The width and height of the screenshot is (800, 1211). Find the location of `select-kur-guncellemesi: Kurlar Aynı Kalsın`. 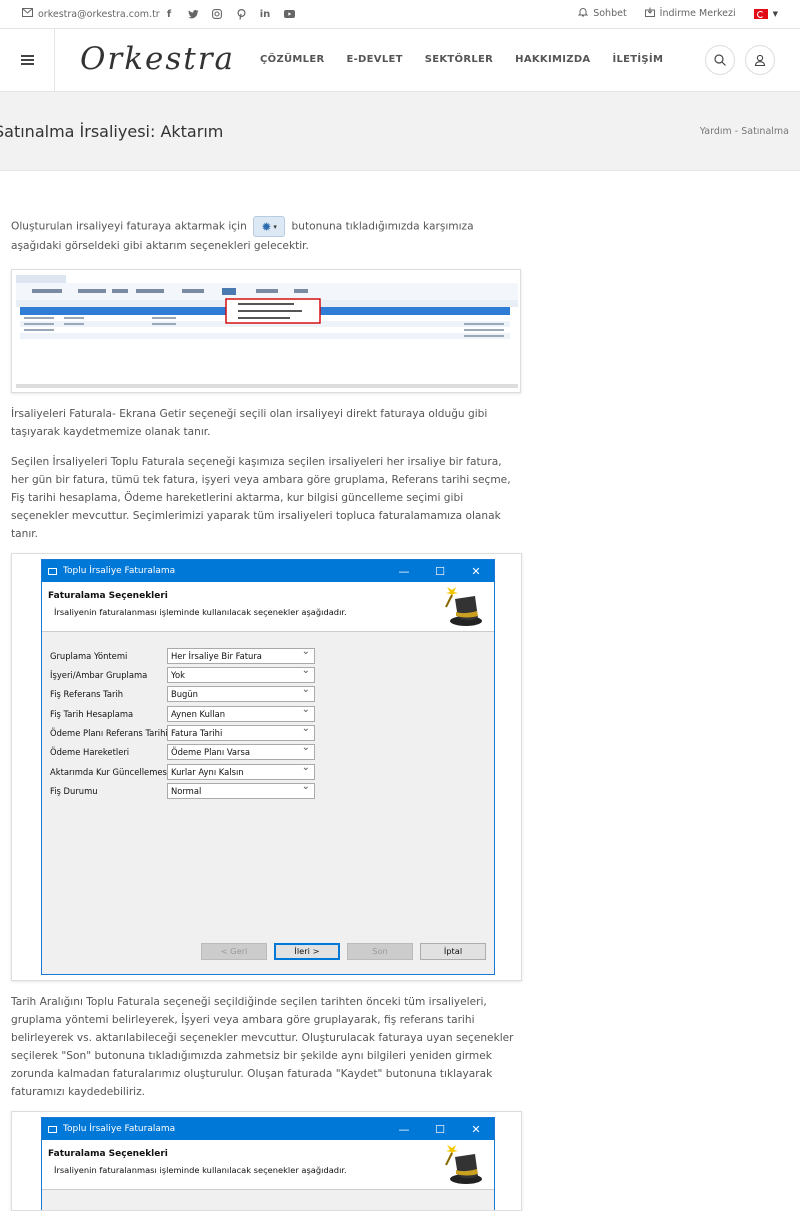

select-kur-guncellemesi: Kurlar Aynı Kalsın is located at coordinates (241, 770).